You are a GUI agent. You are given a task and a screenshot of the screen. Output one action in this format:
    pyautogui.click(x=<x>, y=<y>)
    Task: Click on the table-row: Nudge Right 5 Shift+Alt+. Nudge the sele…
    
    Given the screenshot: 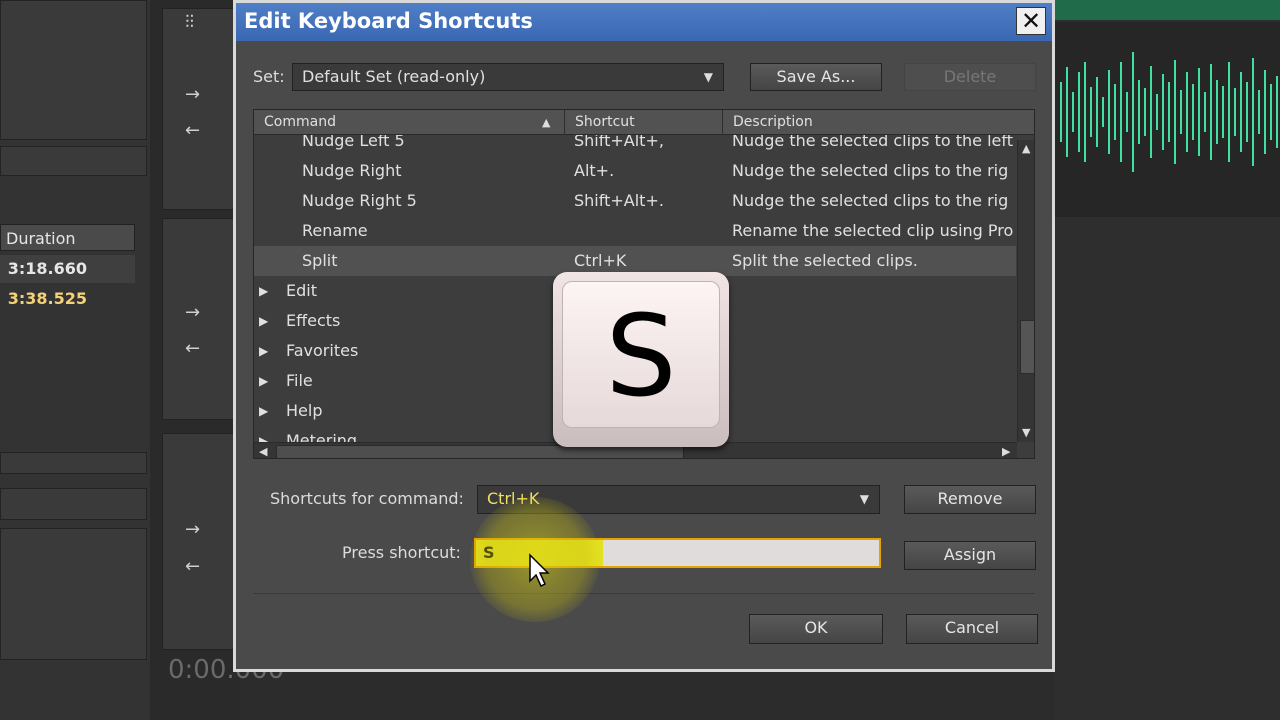 What is the action you would take?
    pyautogui.click(x=635, y=201)
    